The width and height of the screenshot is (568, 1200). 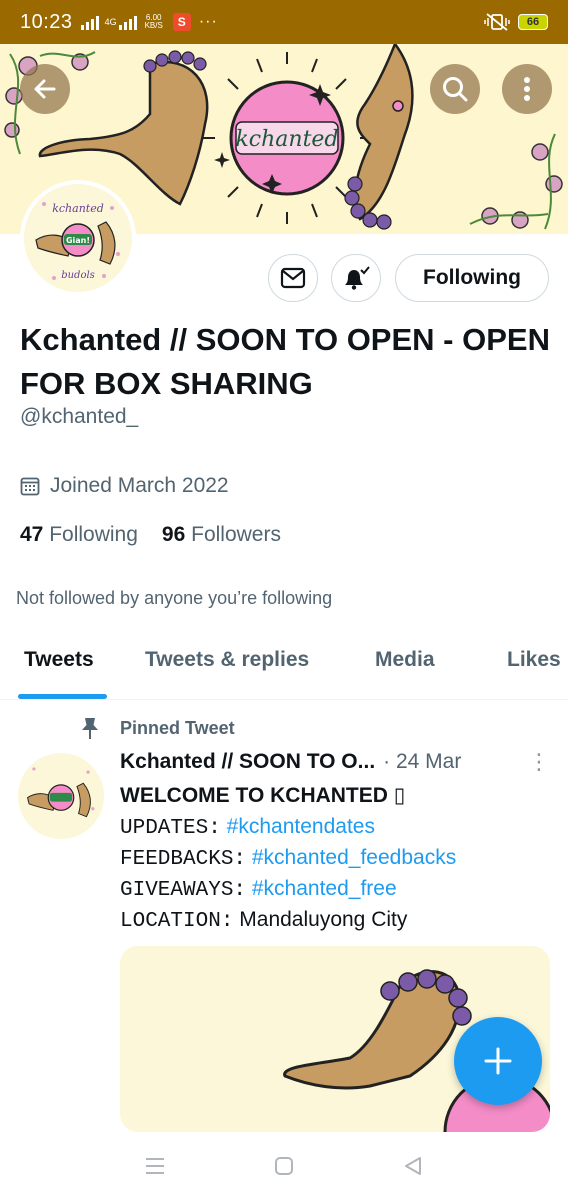 I want to click on plus-icon, so click(x=498, y=1061).